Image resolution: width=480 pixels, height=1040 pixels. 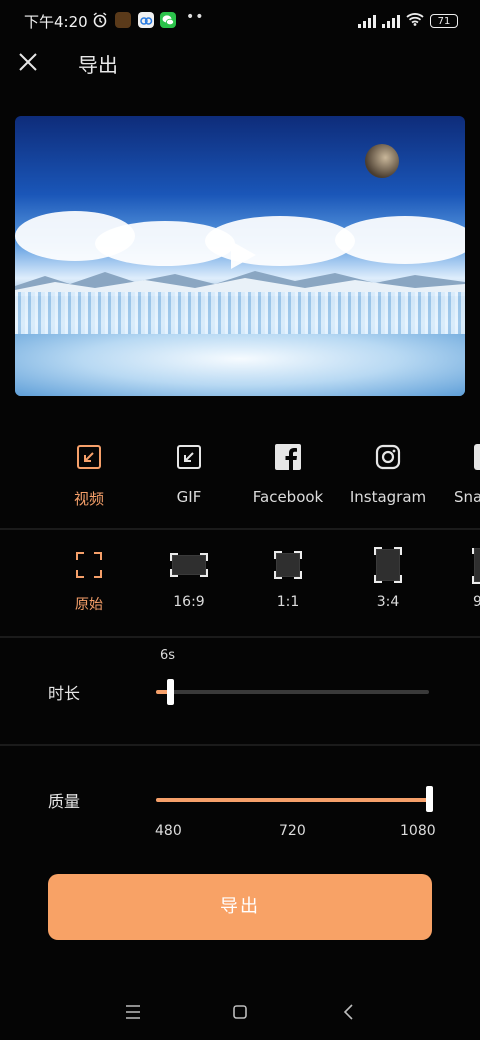 What do you see at coordinates (429, 799) in the screenshot?
I see `quality-slider-thumb` at bounding box center [429, 799].